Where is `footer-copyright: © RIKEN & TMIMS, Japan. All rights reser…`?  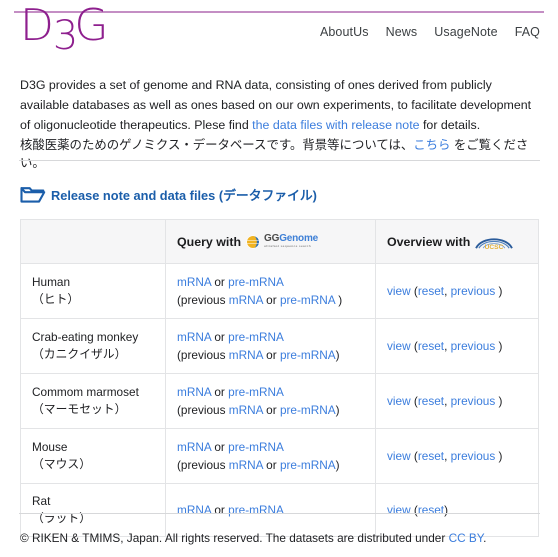
footer-copyright: © RIKEN & TMIMS, Japan. All rights reser… is located at coordinates (253, 538).